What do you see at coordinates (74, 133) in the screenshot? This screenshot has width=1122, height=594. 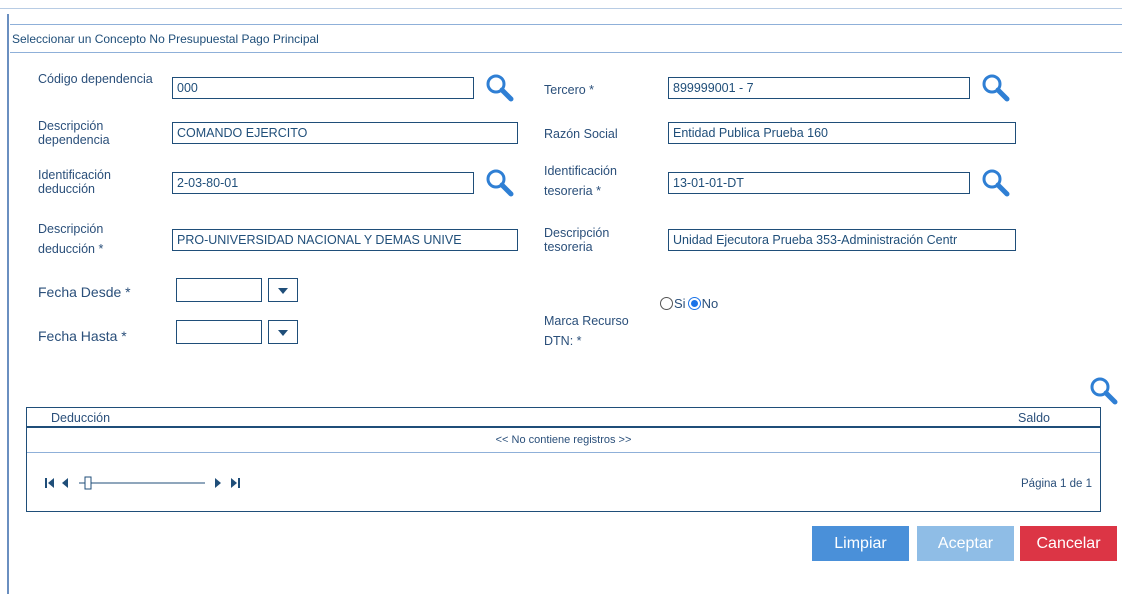 I see `descripcion-dependencia-label: Descripción dependencia` at bounding box center [74, 133].